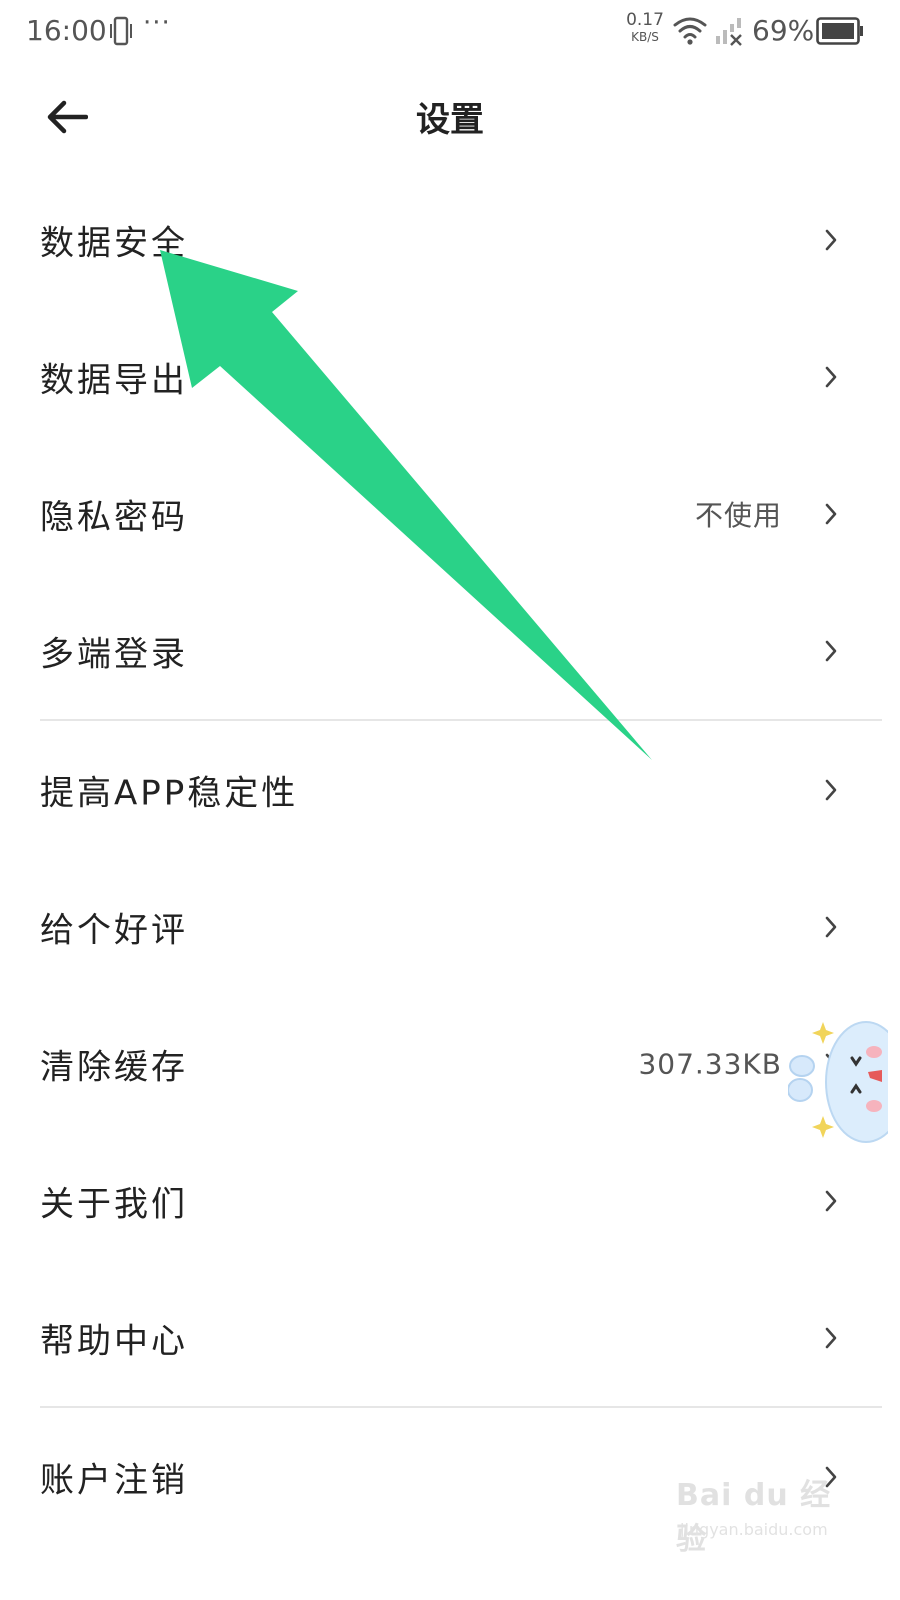 The width and height of the screenshot is (900, 1600). What do you see at coordinates (450, 1063) in the screenshot?
I see `settings-item-clear-cache: 清除缓存 307.33KB` at bounding box center [450, 1063].